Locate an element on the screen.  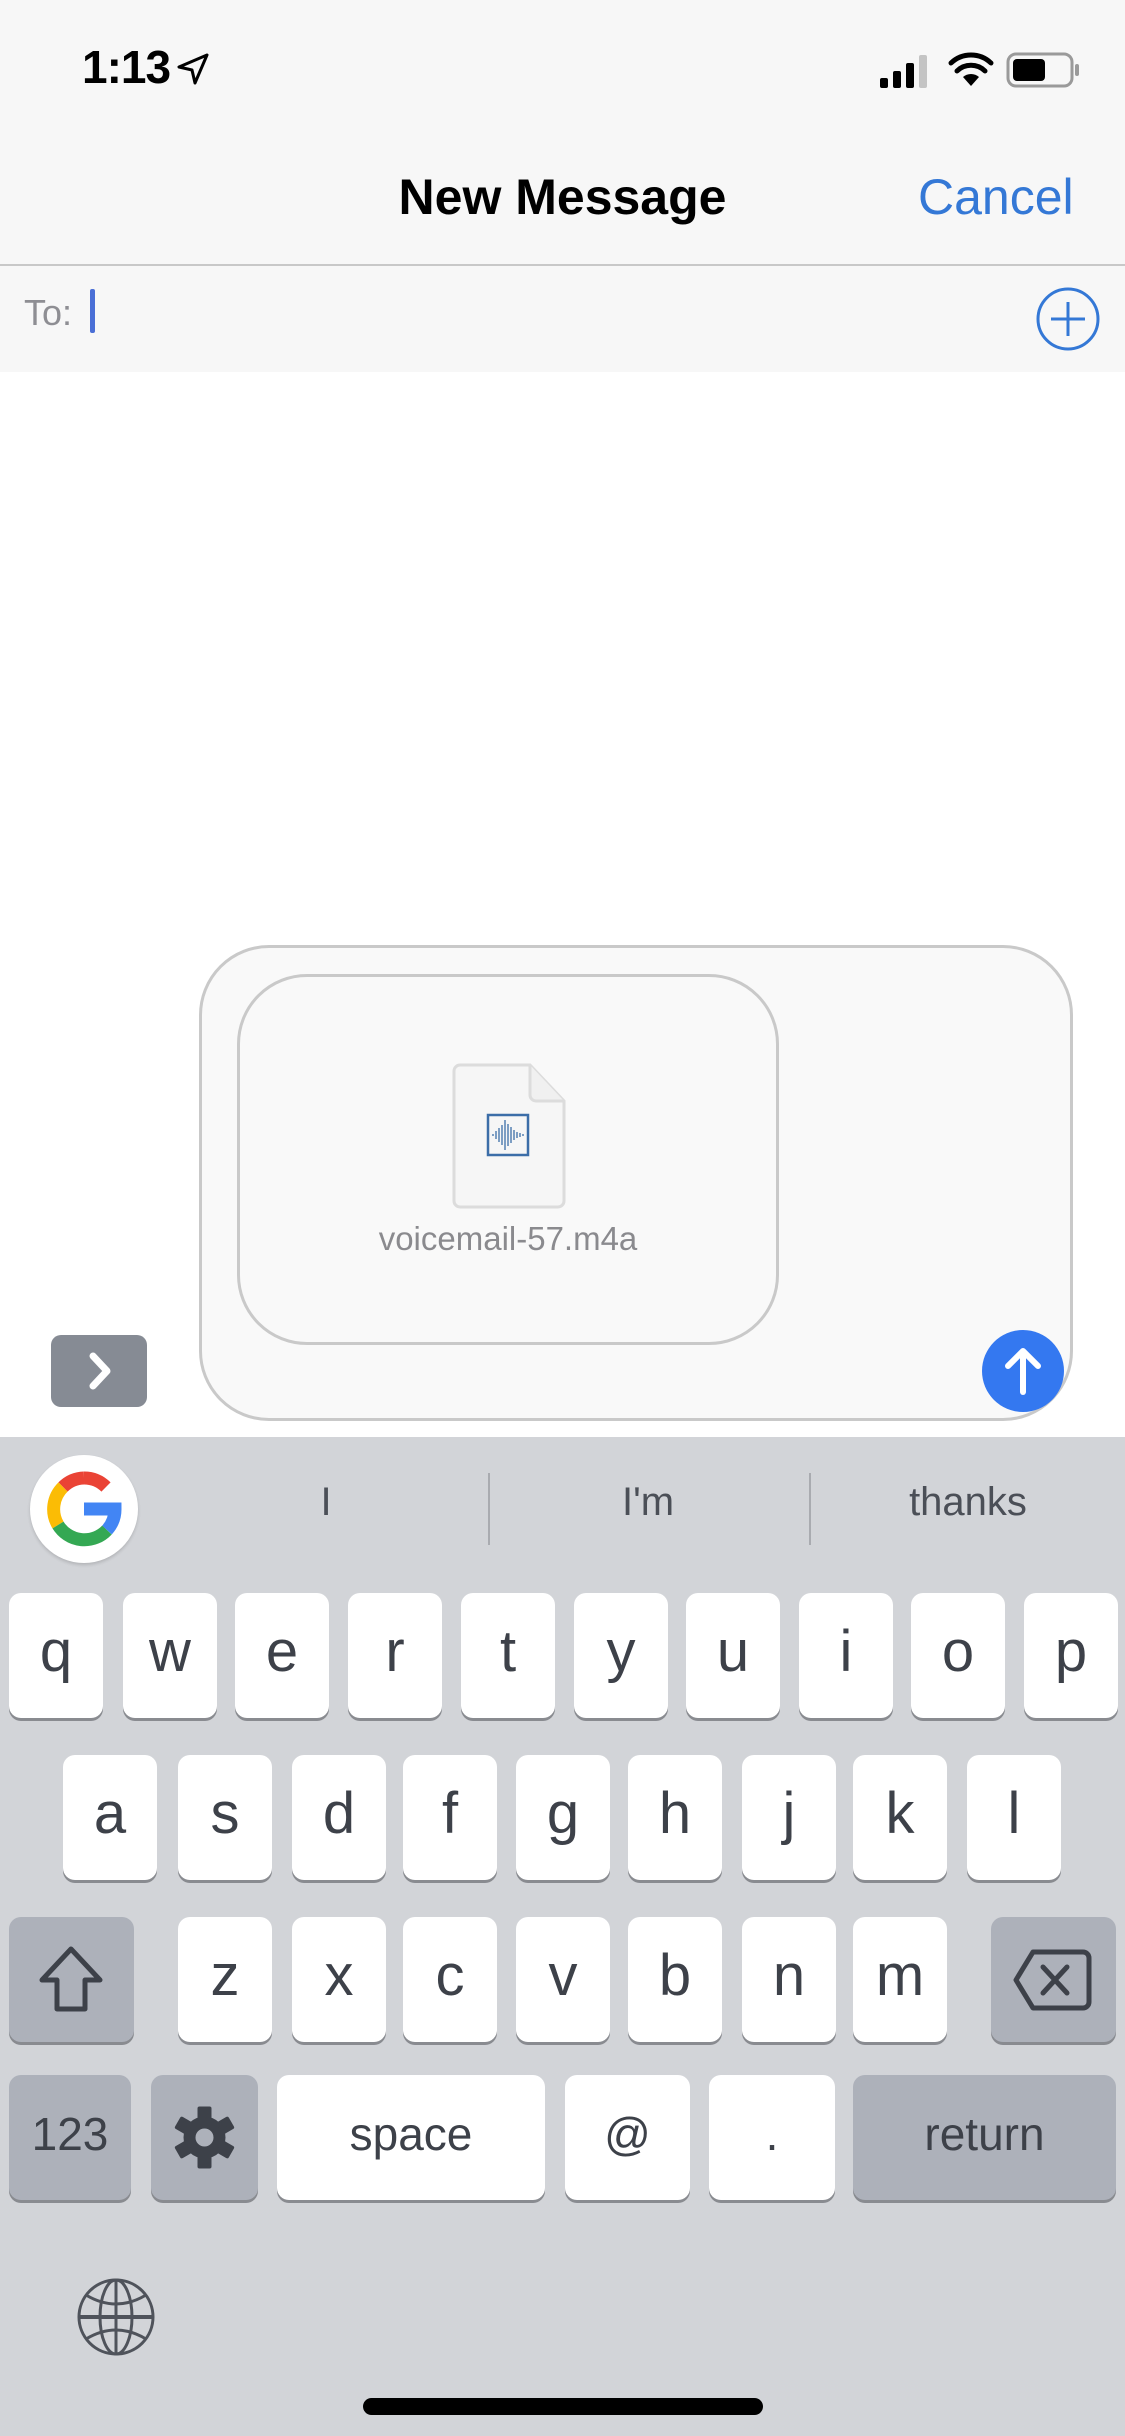
recipient-field is located at coordinates (562, 319).